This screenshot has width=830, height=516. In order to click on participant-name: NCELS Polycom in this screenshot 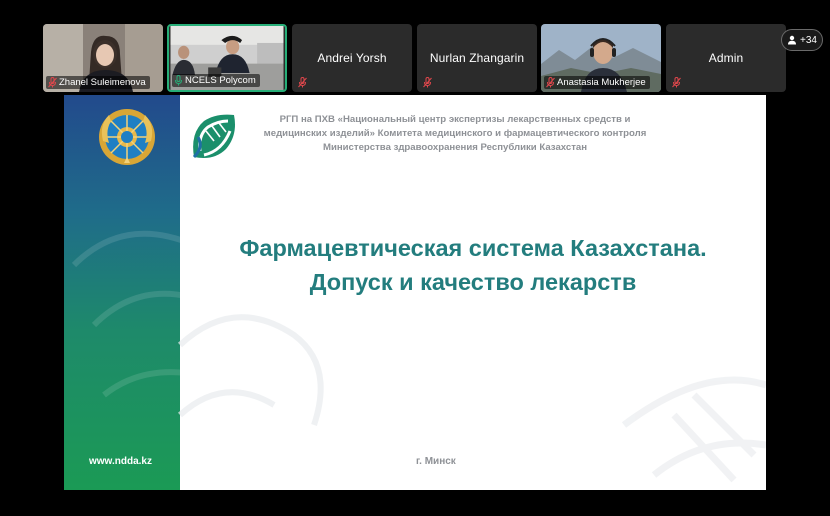, I will do `click(220, 80)`.